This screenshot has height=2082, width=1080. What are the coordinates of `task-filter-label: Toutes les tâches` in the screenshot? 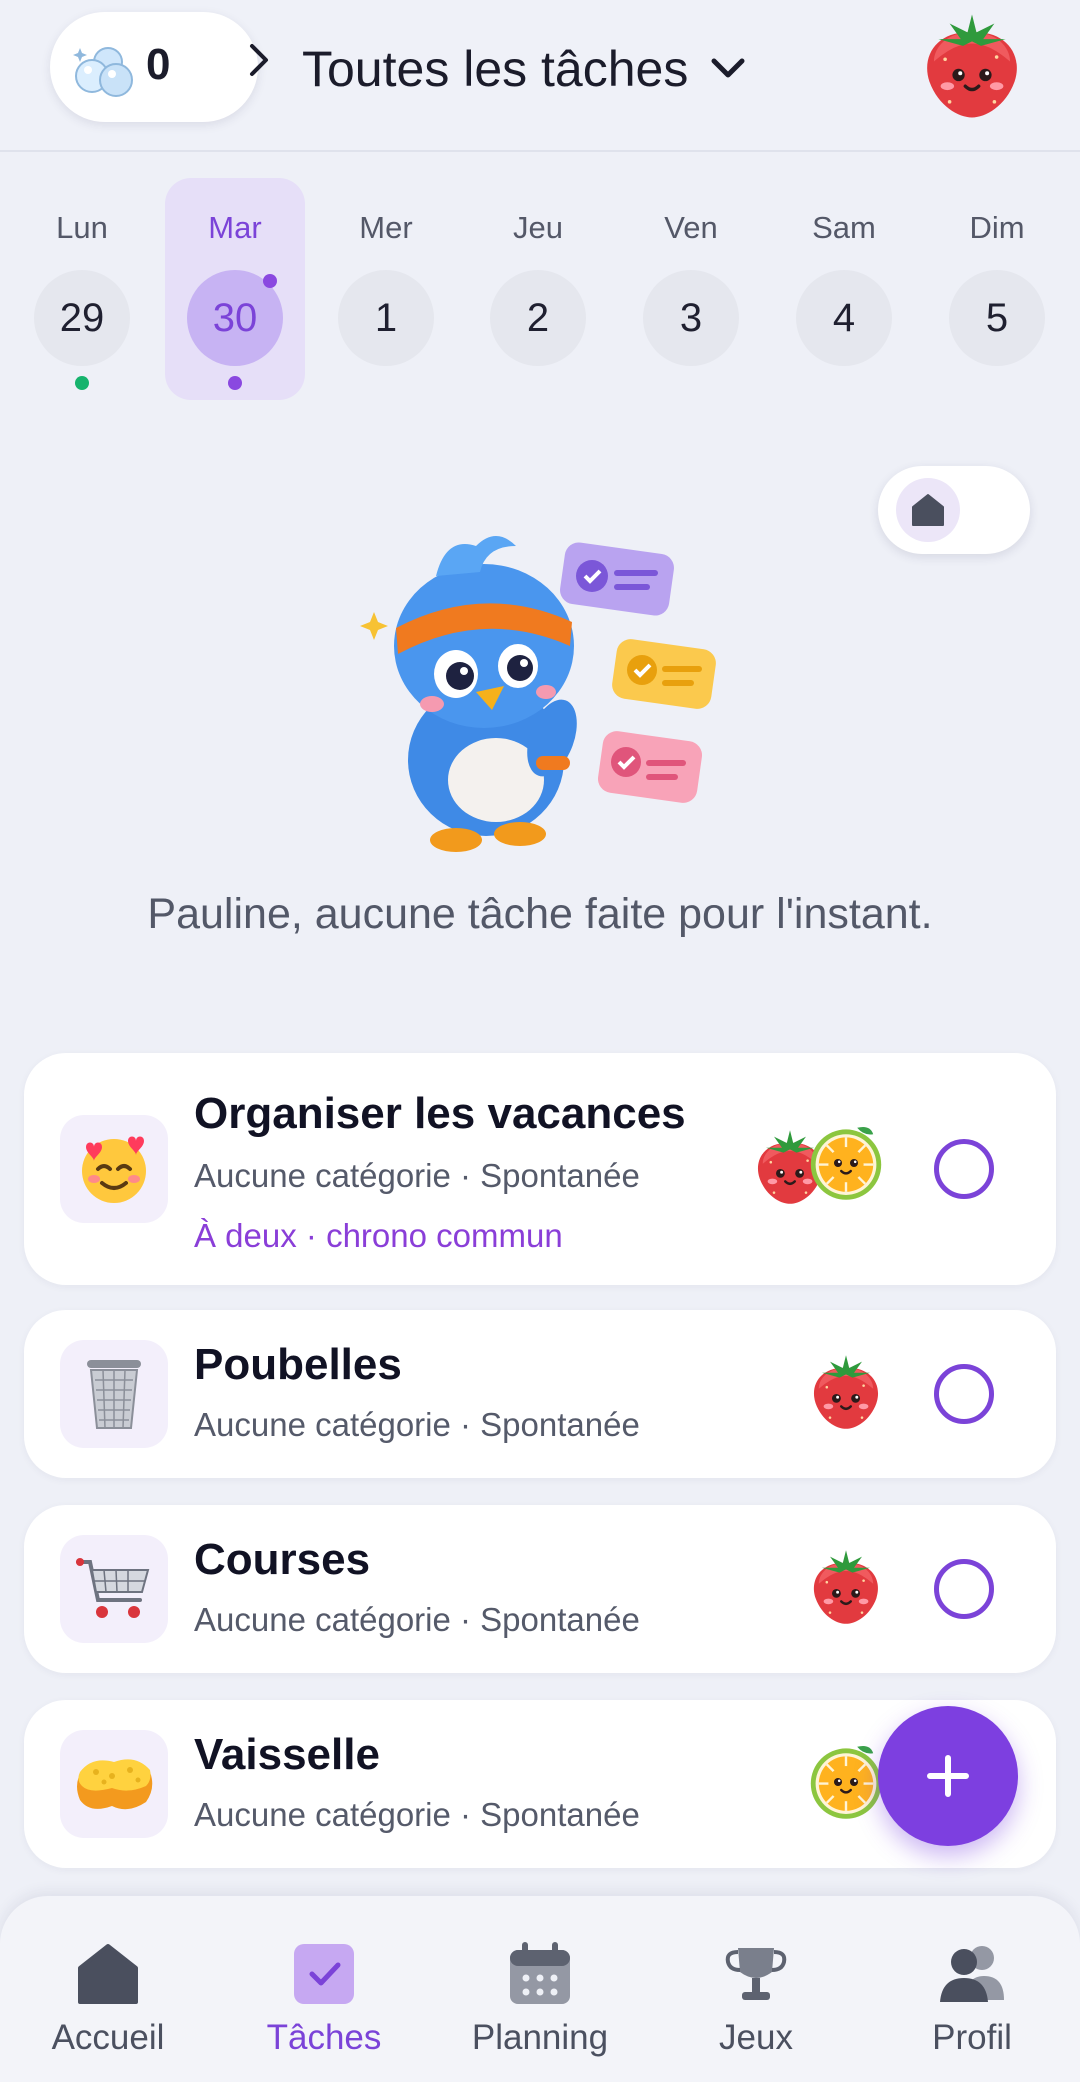 It's located at (495, 69).